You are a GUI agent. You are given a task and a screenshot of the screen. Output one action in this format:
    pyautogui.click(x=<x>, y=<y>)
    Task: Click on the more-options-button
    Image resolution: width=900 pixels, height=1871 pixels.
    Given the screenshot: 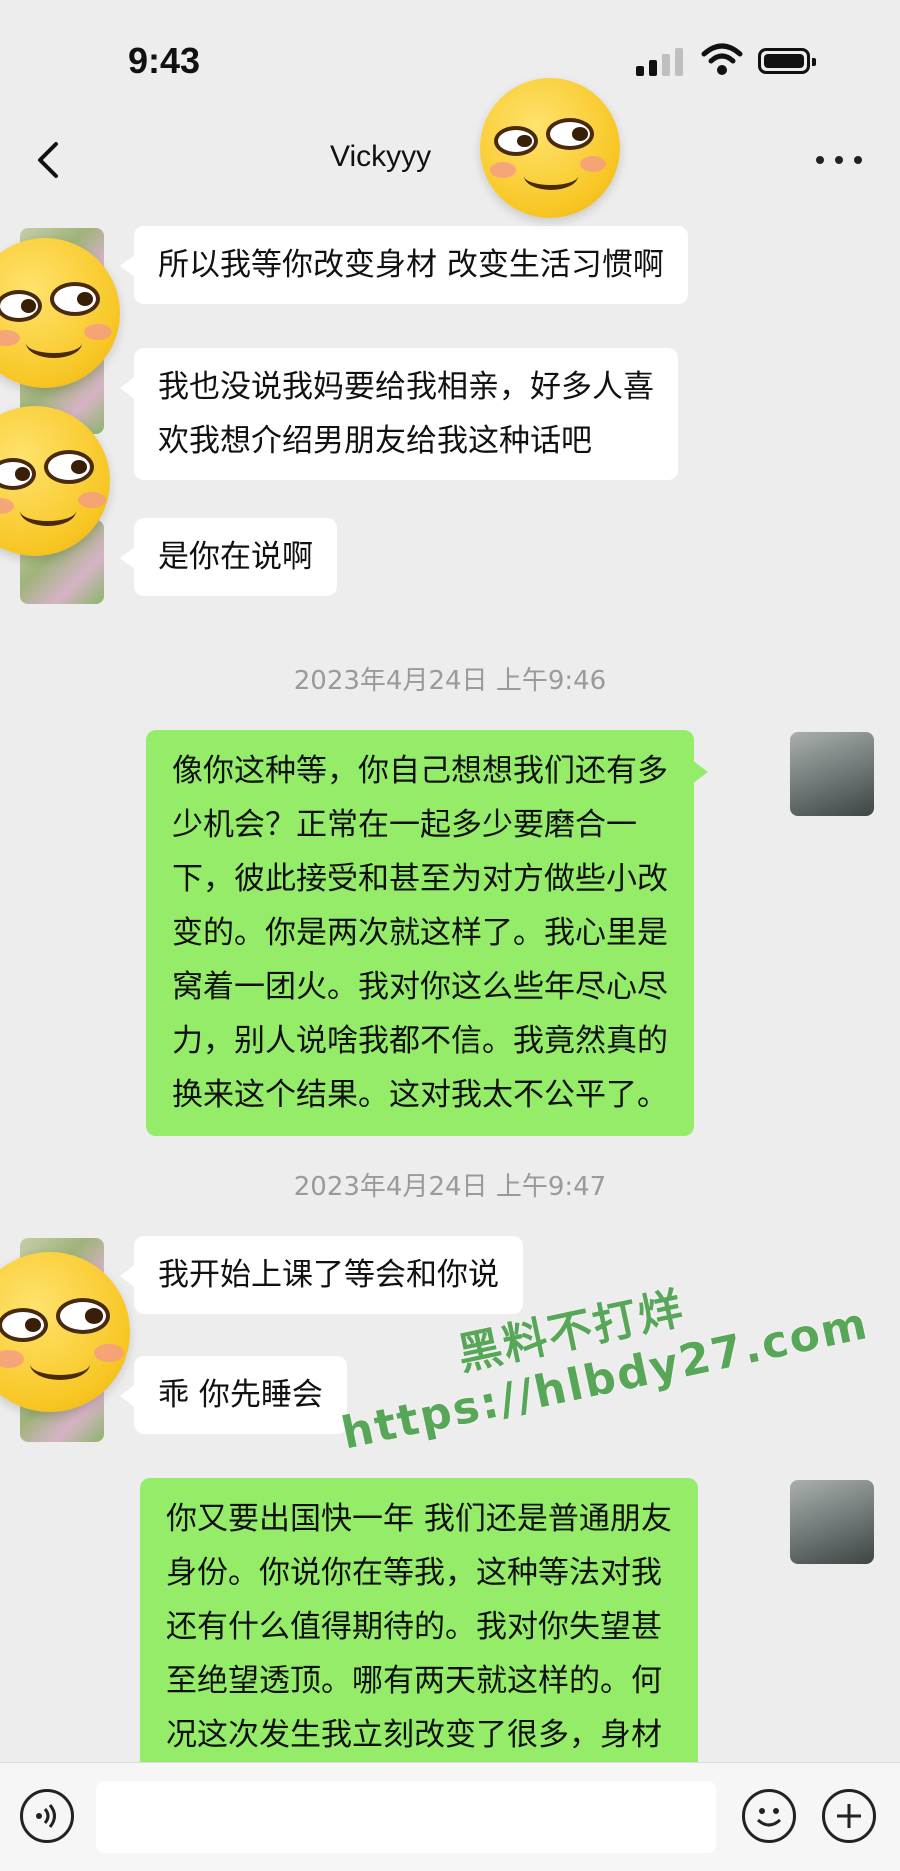 What is the action you would take?
    pyautogui.click(x=839, y=160)
    